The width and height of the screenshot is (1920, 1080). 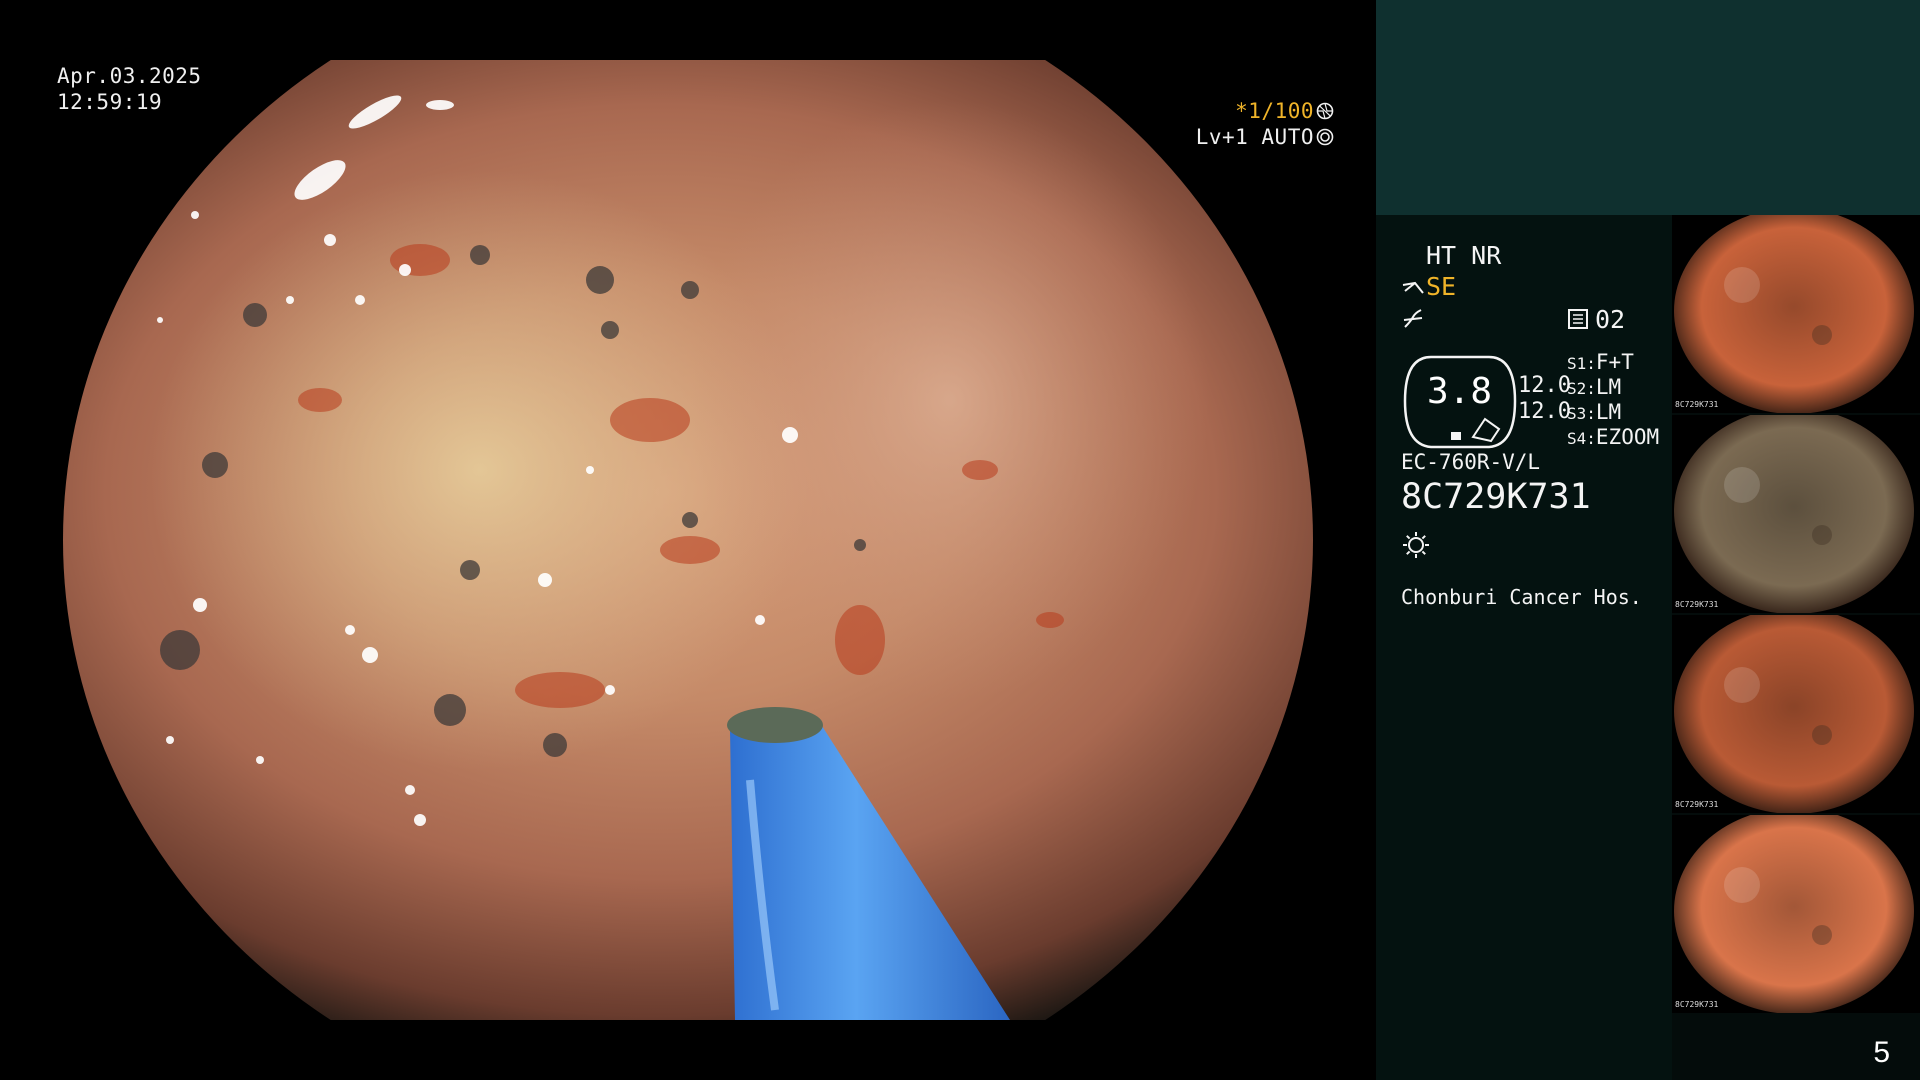 I want to click on enhance-icon, so click(x=1325, y=137).